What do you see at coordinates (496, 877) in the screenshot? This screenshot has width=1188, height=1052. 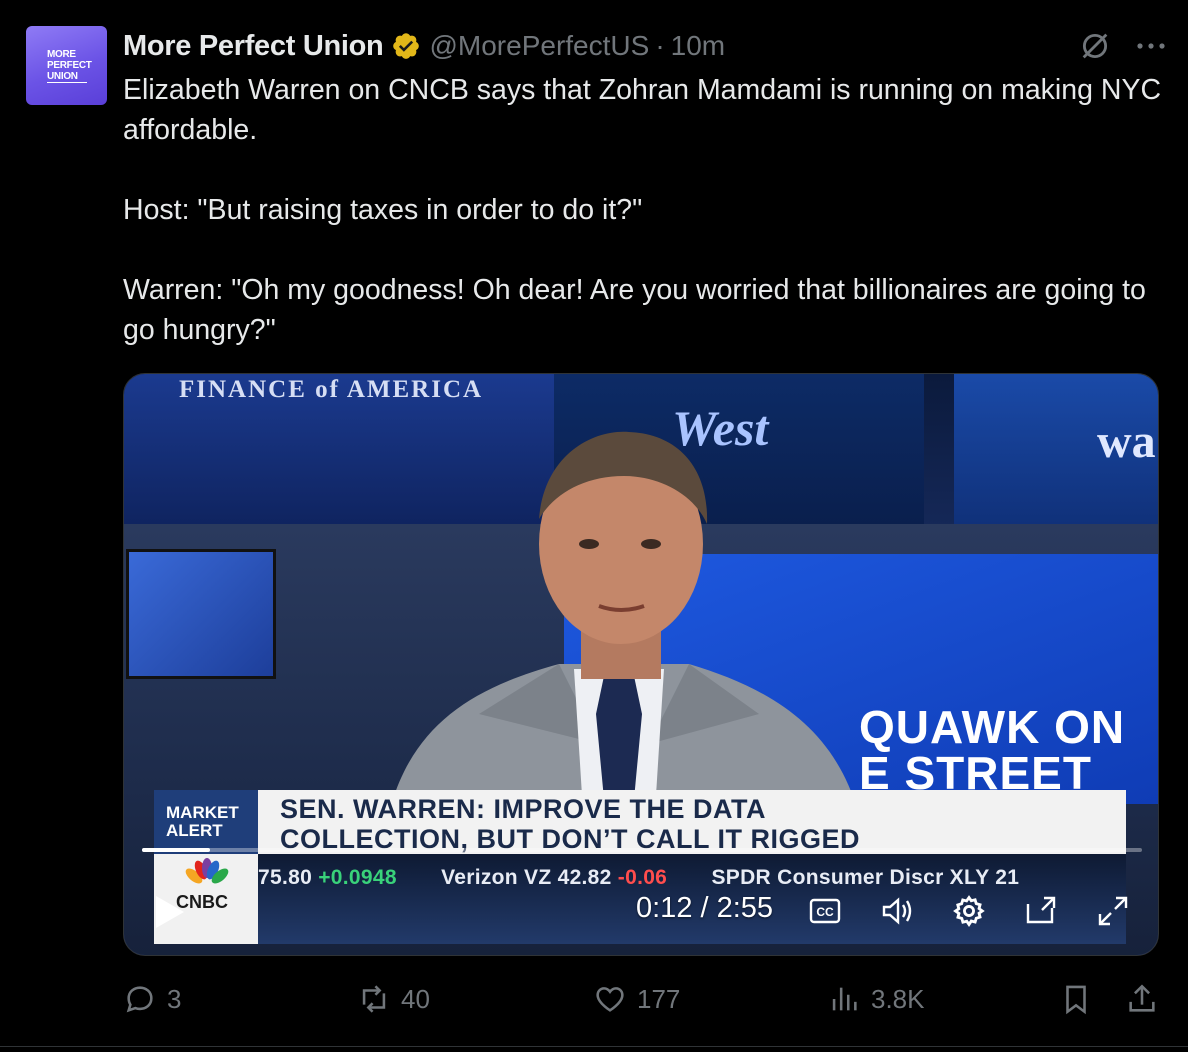 I see `ticker-2-name: Verizon VZ` at bounding box center [496, 877].